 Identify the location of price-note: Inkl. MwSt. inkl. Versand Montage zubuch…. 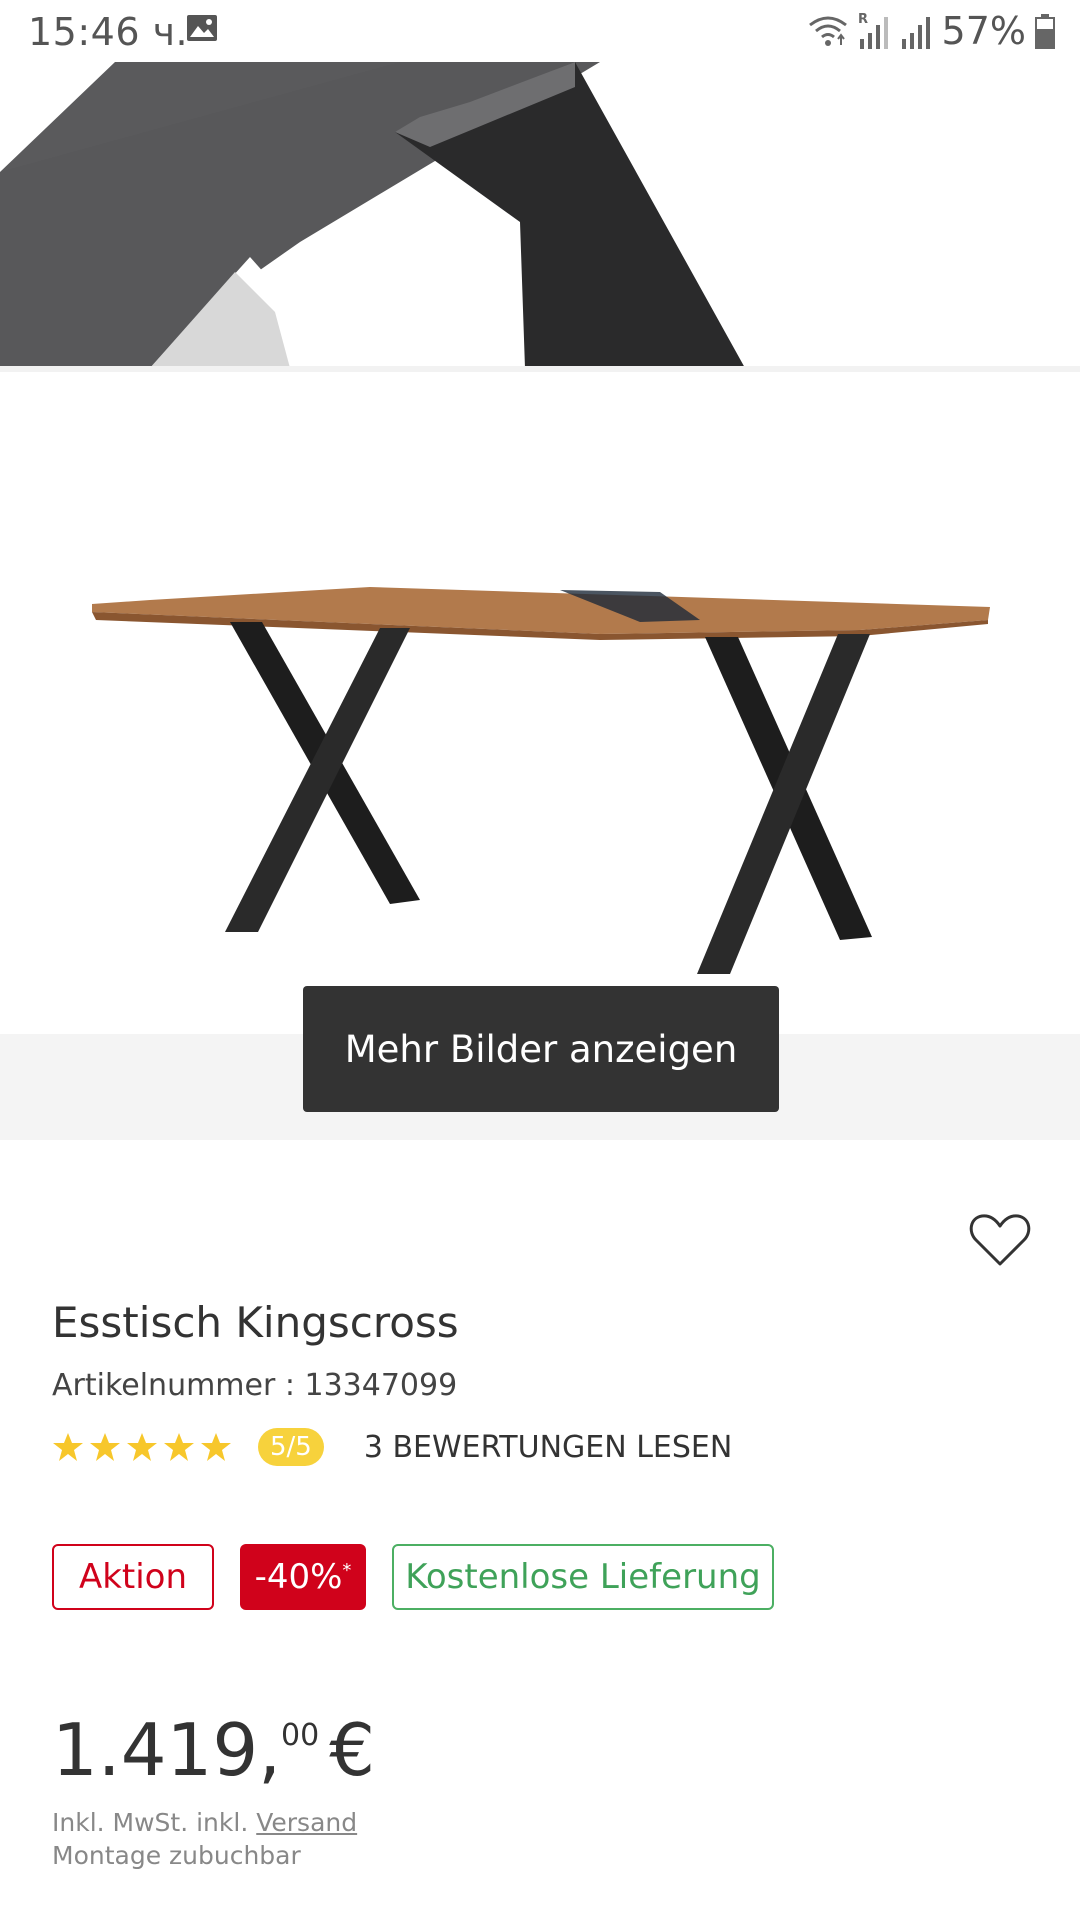
(204, 1839).